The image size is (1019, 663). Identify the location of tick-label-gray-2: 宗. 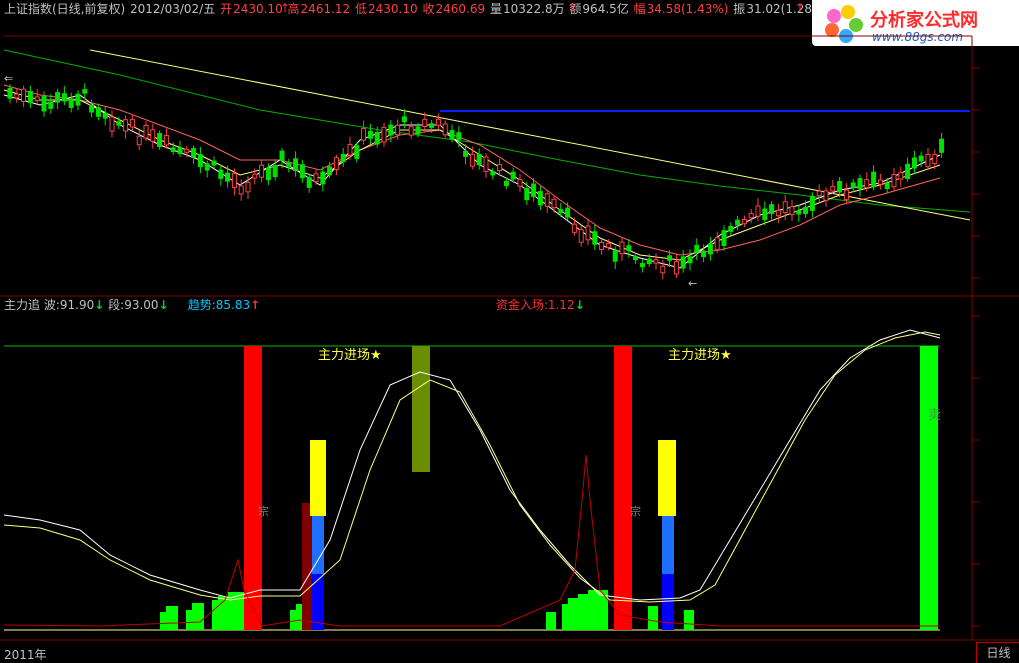
(635, 511).